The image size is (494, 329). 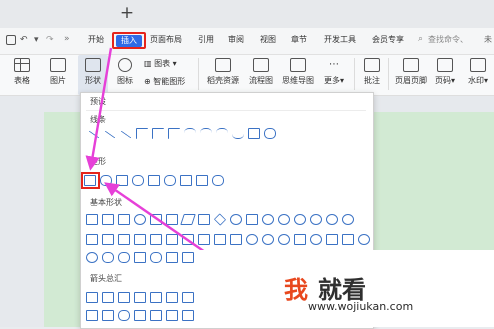 What do you see at coordinates (99, 109) in the screenshot?
I see `arrow-to-rectangle` at bounding box center [99, 109].